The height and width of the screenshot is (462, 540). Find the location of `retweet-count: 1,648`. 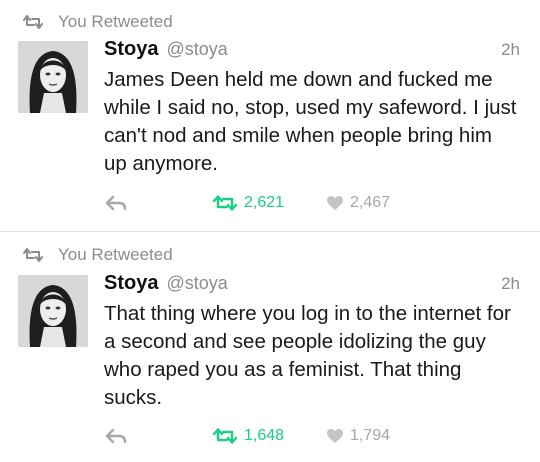

retweet-count: 1,648 is located at coordinates (264, 435).